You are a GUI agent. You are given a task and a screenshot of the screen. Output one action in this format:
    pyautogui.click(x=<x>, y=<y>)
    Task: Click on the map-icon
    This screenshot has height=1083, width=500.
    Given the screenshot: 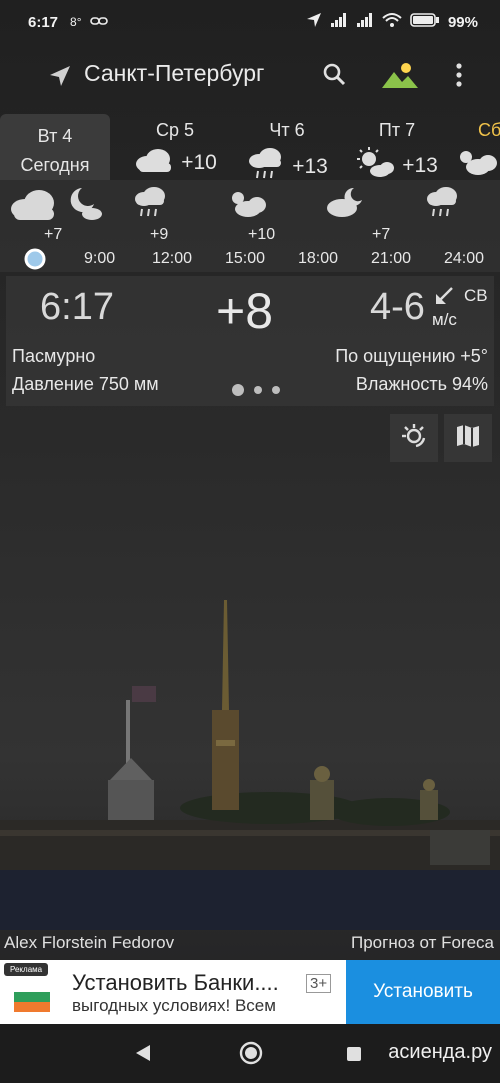 What is the action you would take?
    pyautogui.click(x=468, y=438)
    